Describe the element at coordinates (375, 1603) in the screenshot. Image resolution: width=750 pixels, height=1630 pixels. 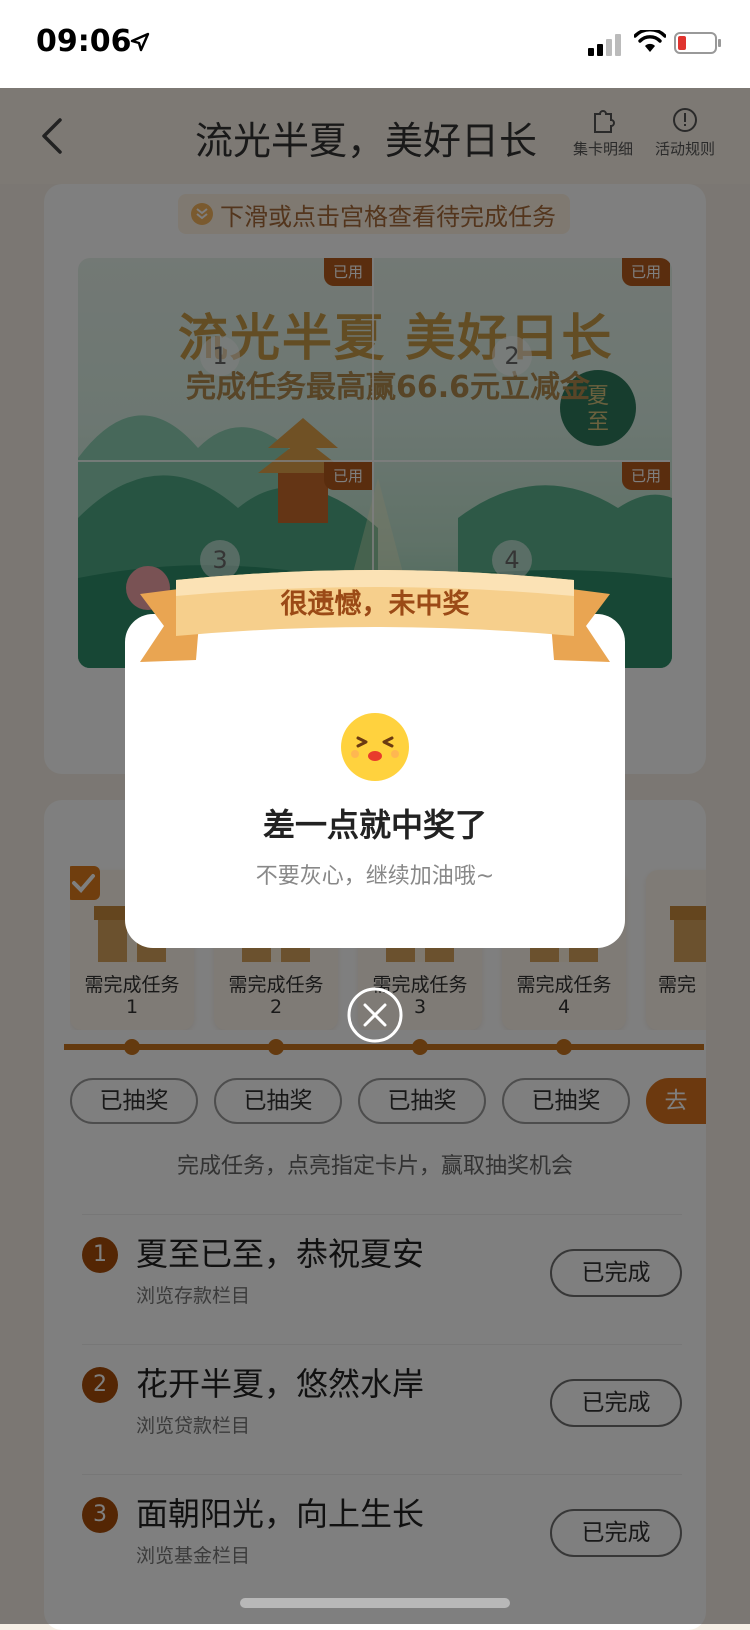
I see `home-indicator` at that location.